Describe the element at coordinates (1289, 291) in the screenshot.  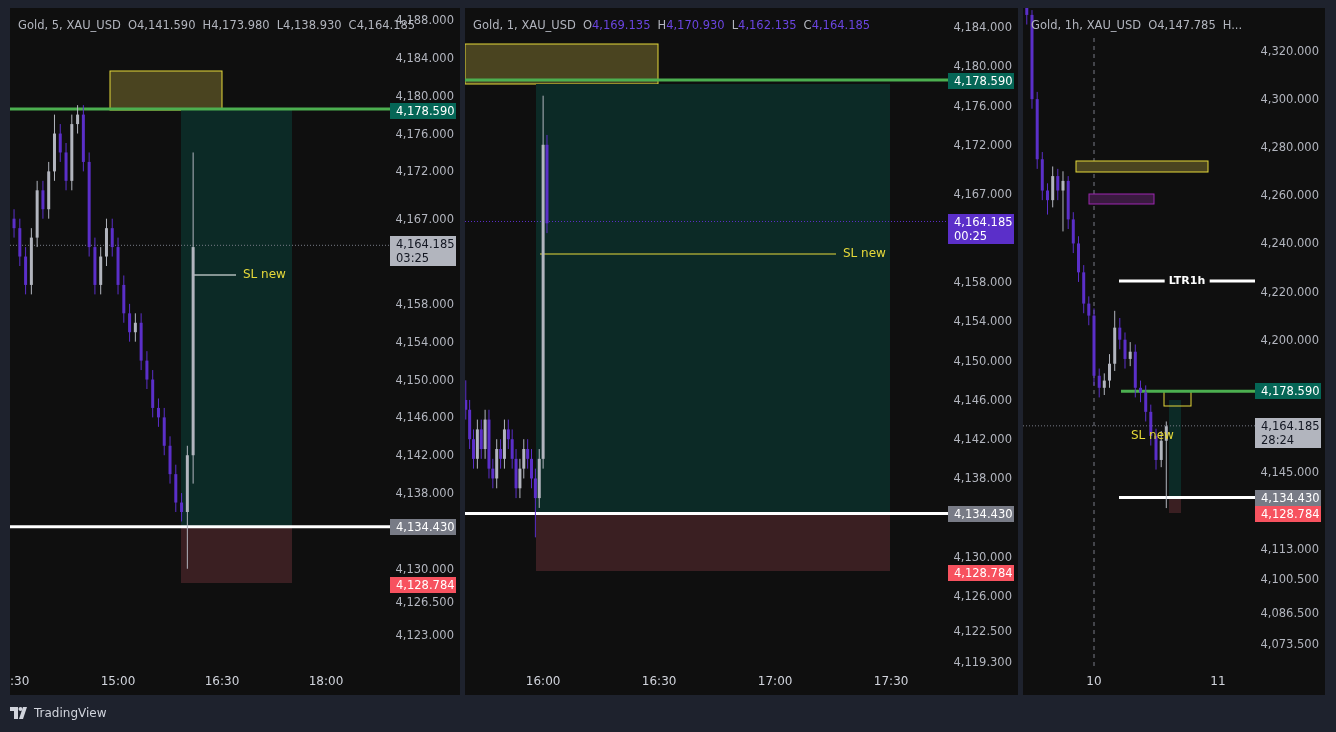
I see `axis-label: 4,220.000` at that location.